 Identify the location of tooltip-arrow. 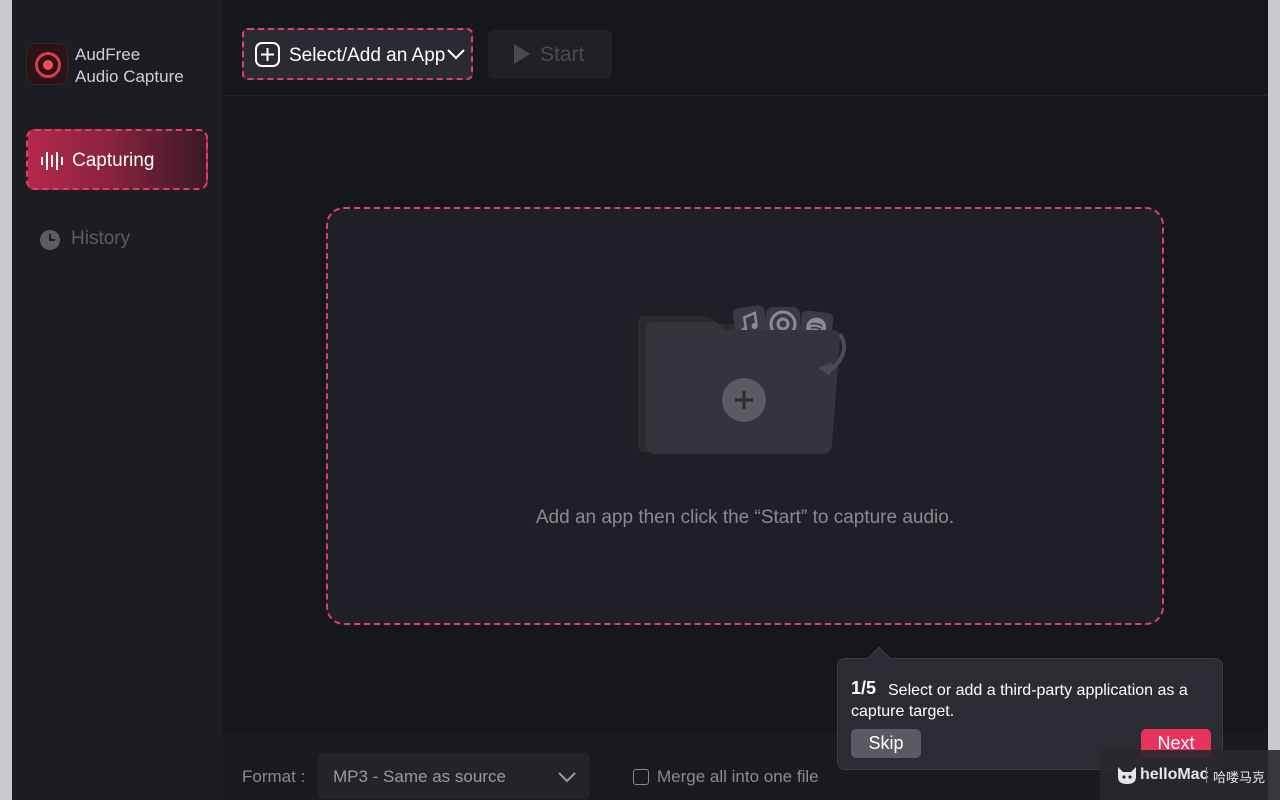
(879, 658).